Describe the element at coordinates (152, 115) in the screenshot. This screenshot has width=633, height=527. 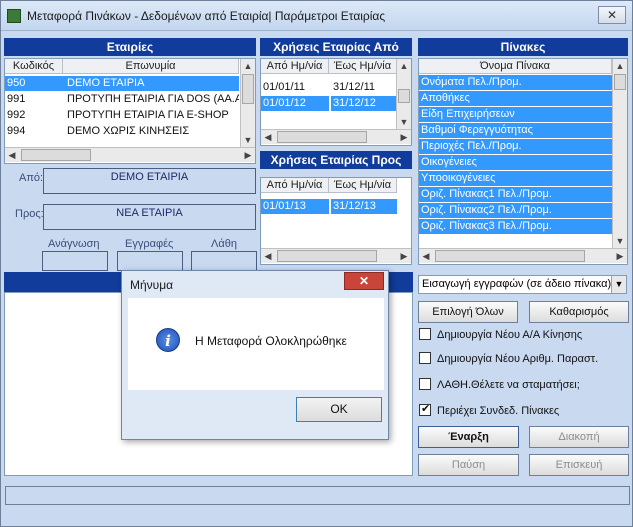
I see `company-name: ΠΡΟΤΥΠΗ ΕΤΑΙΡΙΑ ΓΙΑ E-SHOP` at that location.